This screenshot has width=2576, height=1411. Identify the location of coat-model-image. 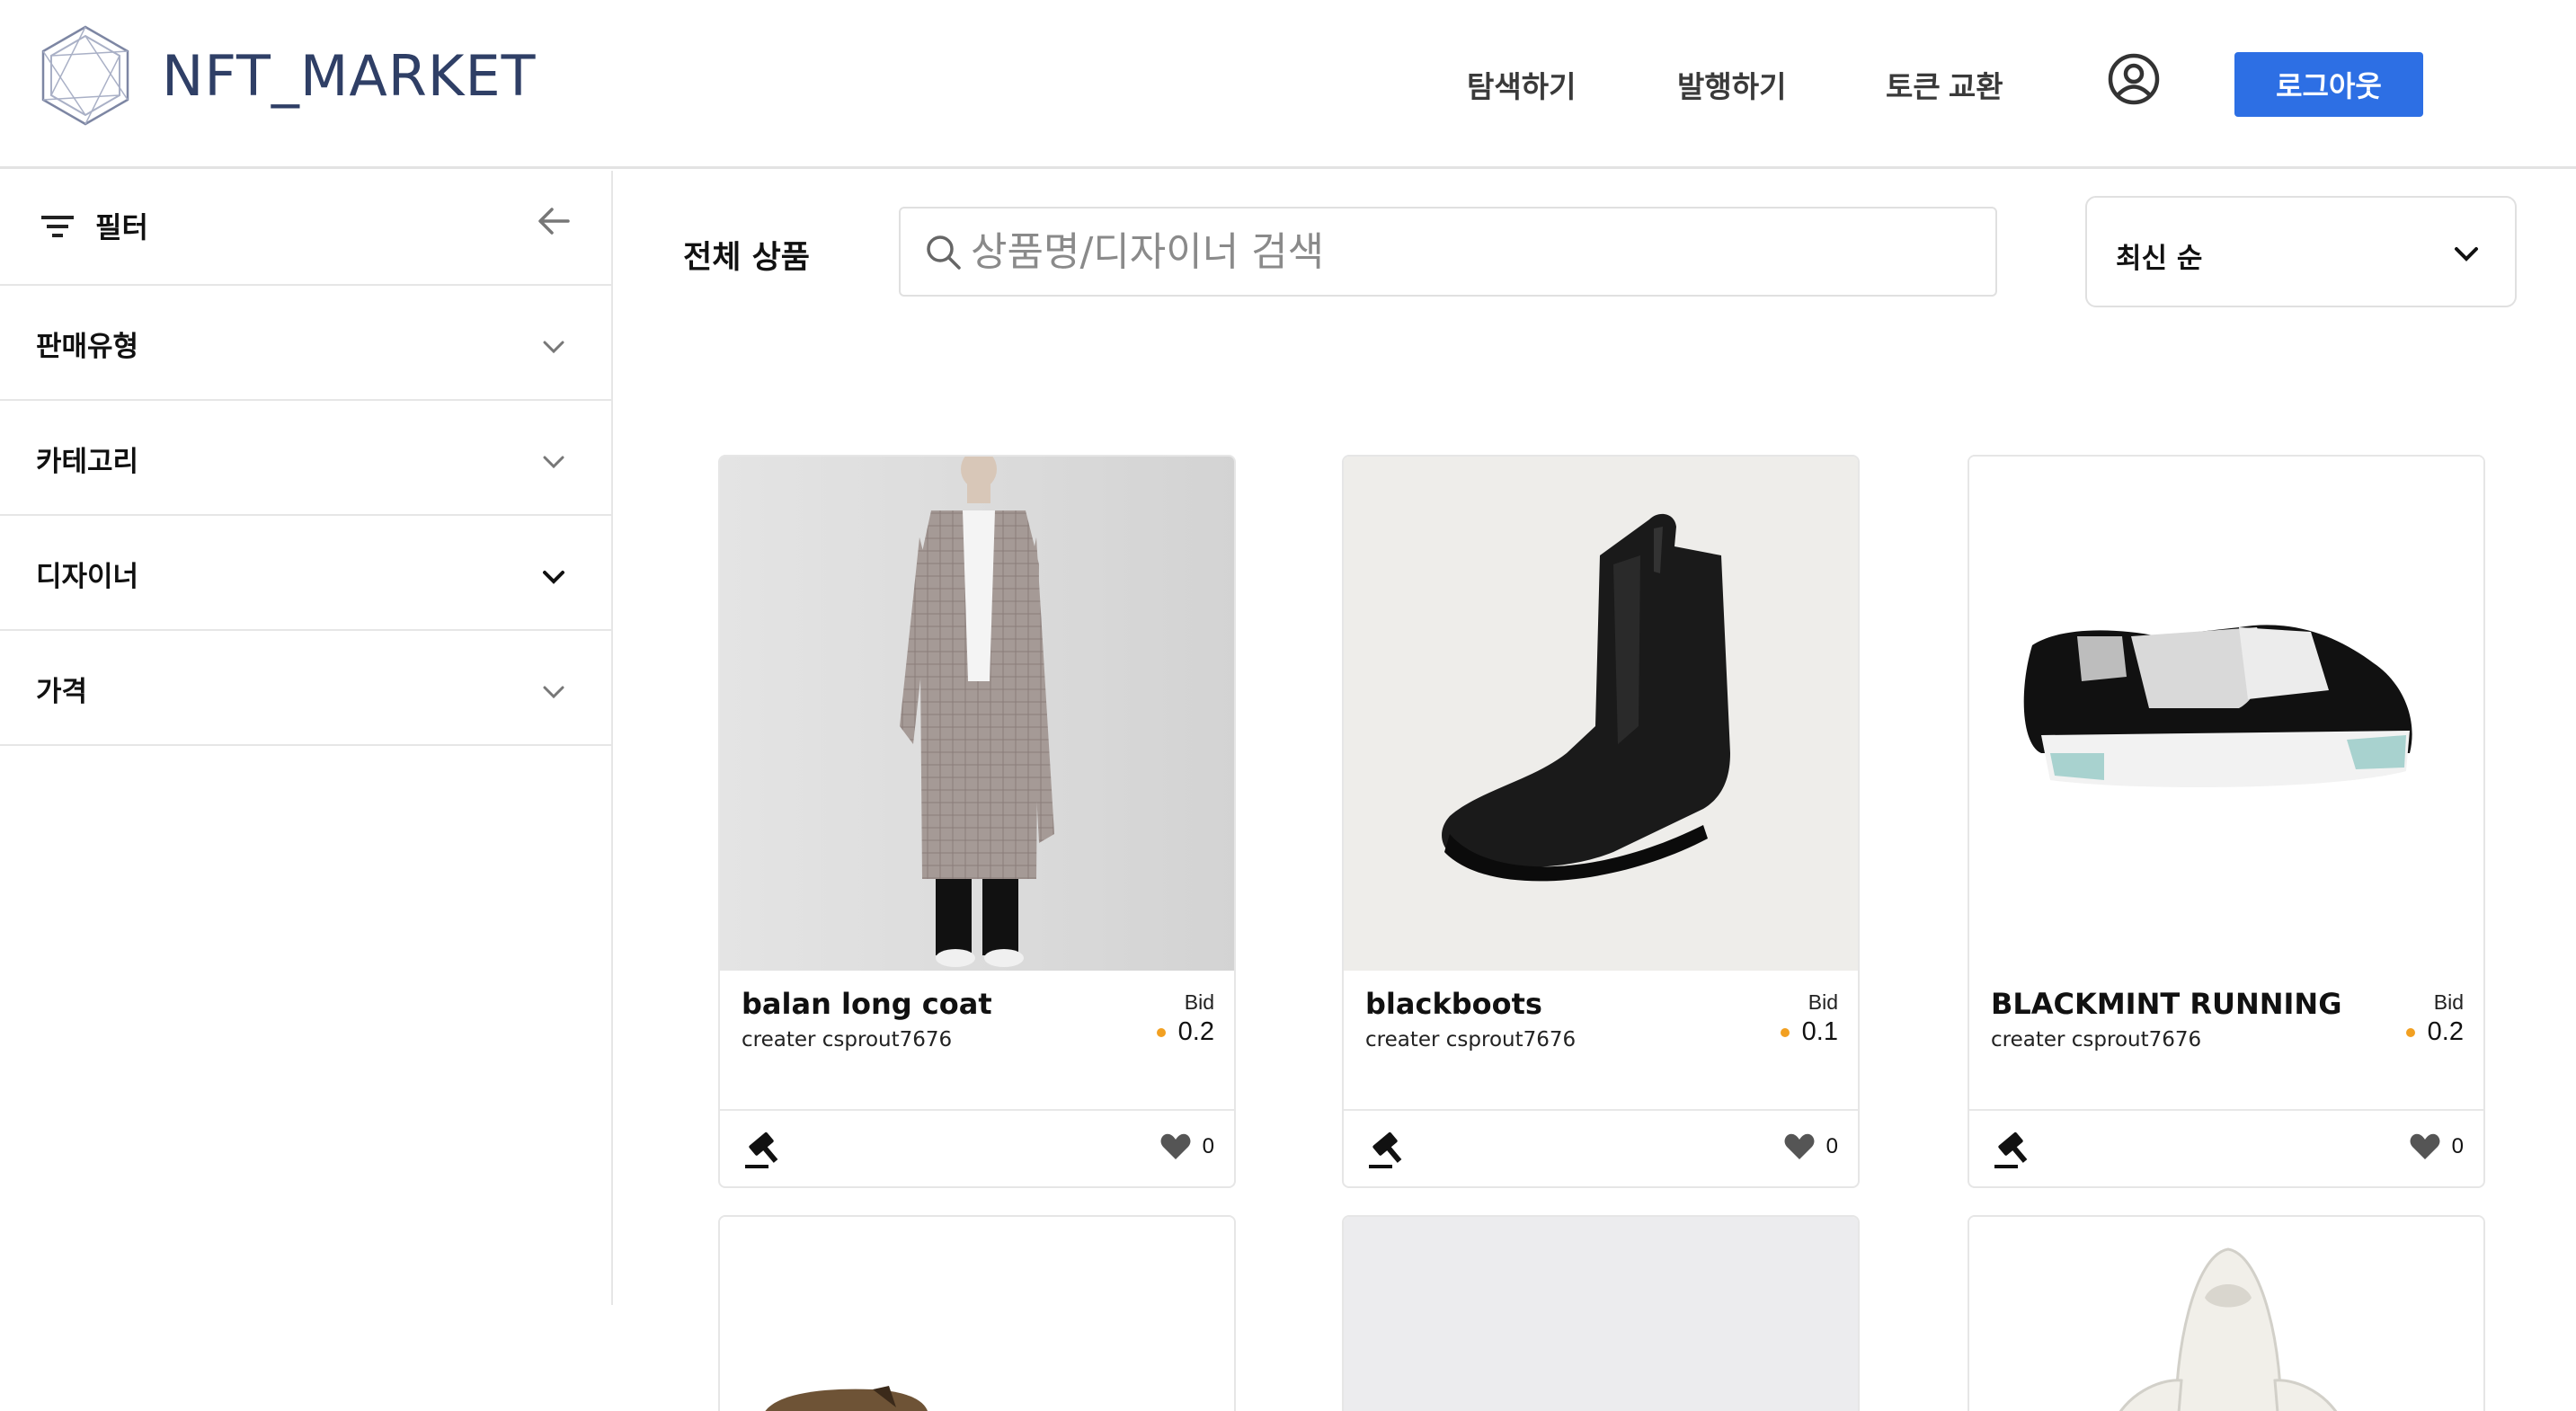
(977, 714).